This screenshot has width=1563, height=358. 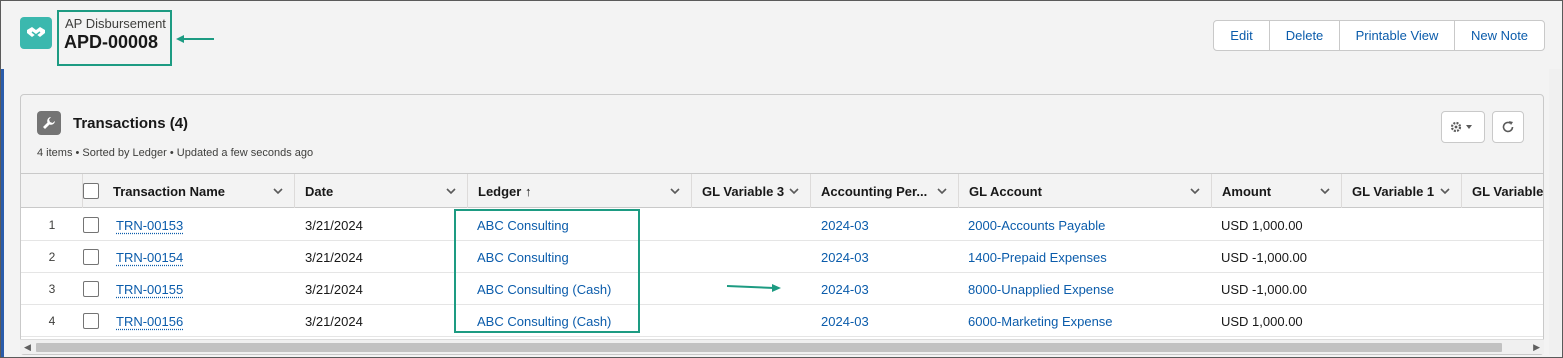 What do you see at coordinates (547, 271) in the screenshot?
I see `highlight-box-ledger` at bounding box center [547, 271].